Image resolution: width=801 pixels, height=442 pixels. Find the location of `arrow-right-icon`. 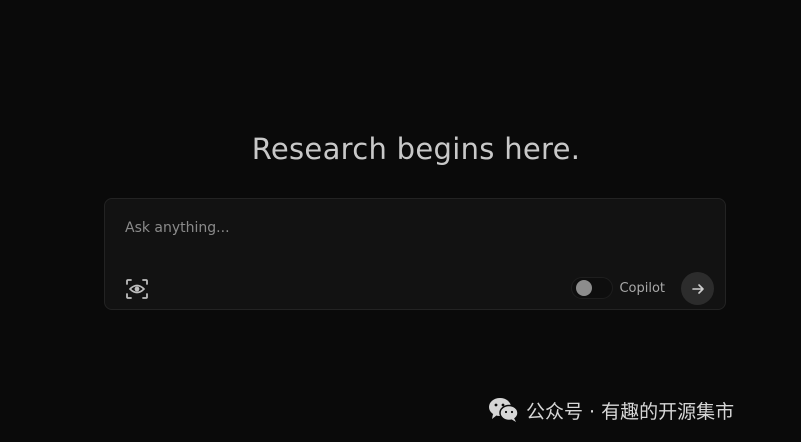

arrow-right-icon is located at coordinates (697, 288).